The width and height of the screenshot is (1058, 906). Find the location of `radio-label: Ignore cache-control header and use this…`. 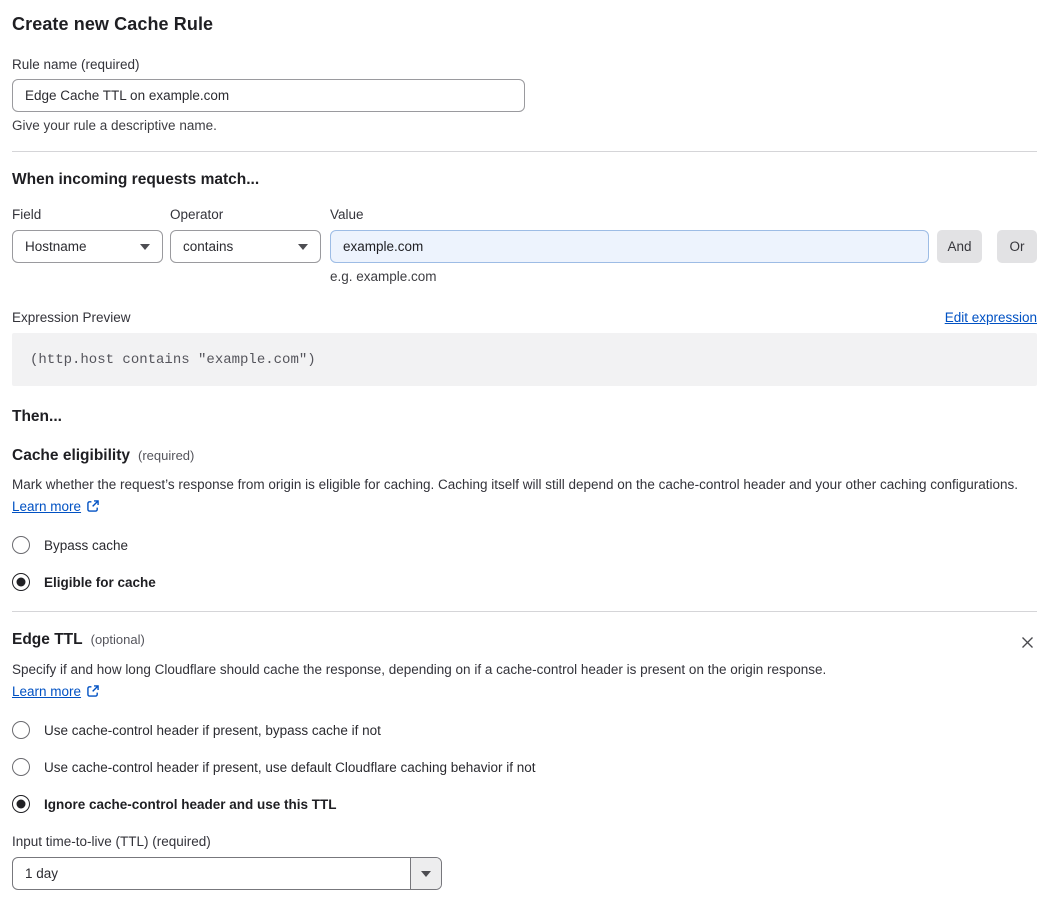

radio-label: Ignore cache-control header and use this… is located at coordinates (190, 804).